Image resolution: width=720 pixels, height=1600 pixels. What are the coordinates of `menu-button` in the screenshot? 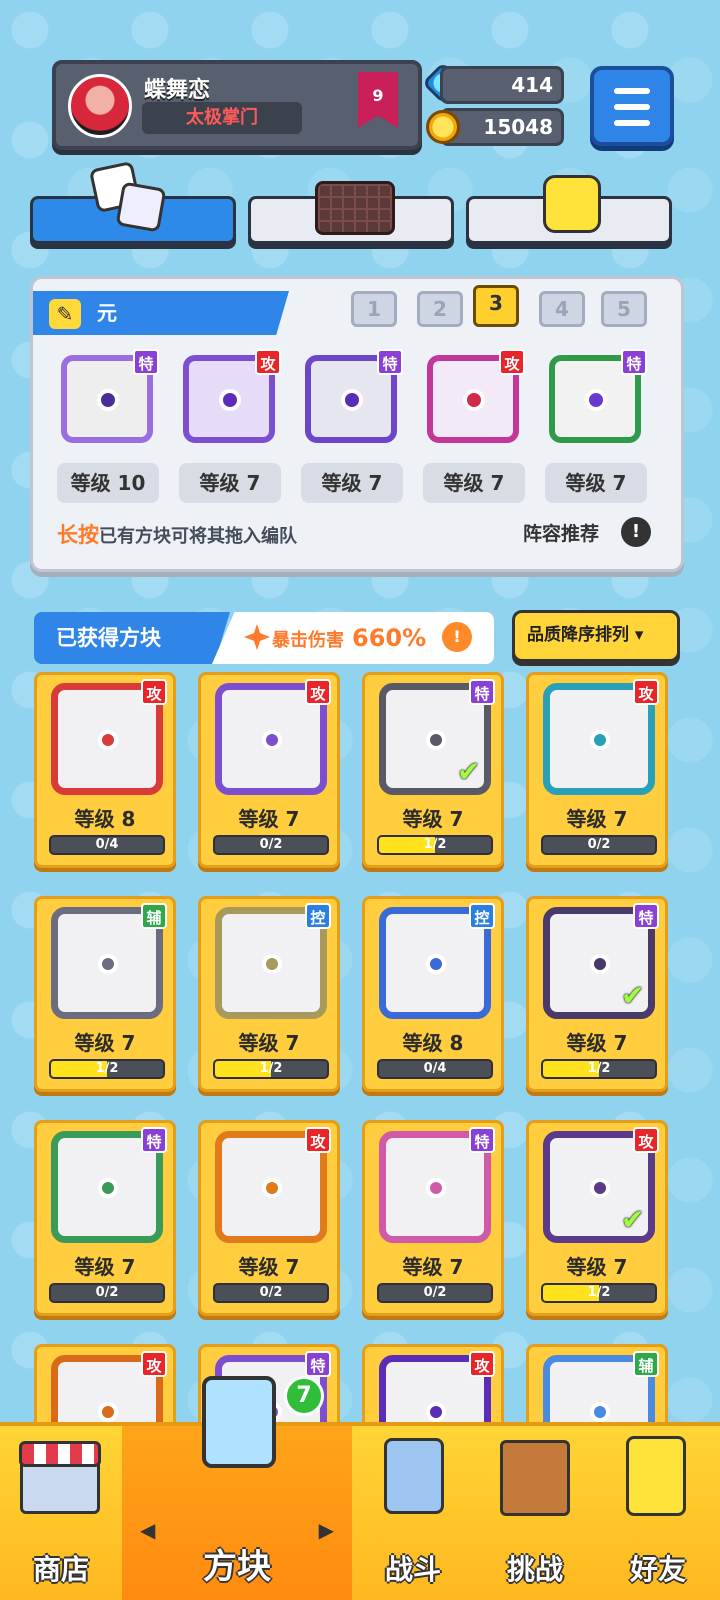 It's located at (632, 106).